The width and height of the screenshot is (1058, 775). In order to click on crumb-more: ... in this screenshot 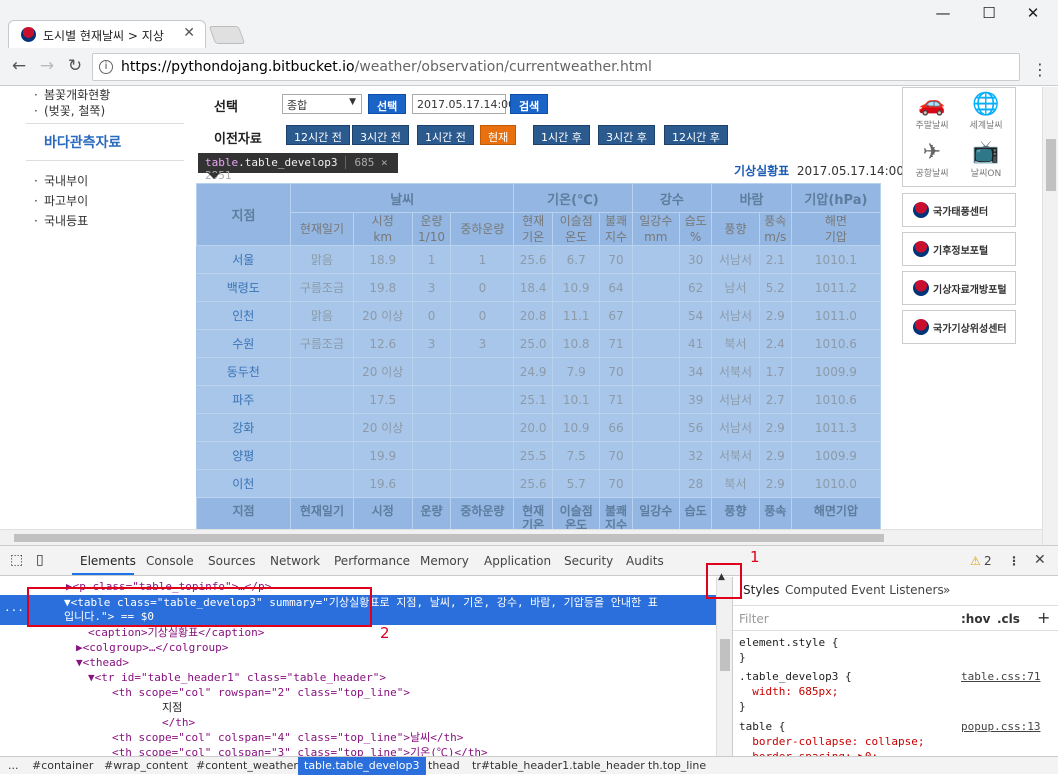, I will do `click(13, 765)`.